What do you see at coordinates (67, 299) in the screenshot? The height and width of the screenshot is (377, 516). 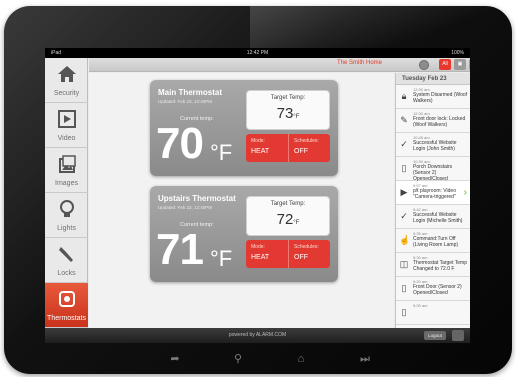 I see `thermostat-icon` at bounding box center [67, 299].